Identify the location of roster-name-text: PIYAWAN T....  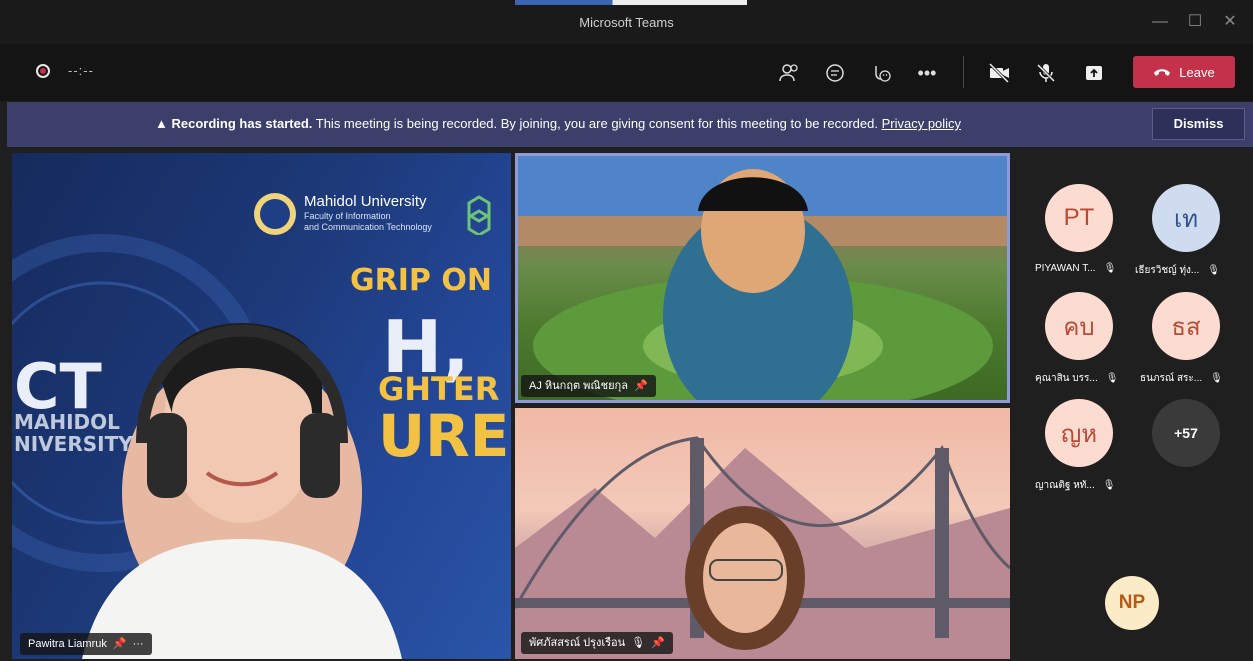
(1065, 268).